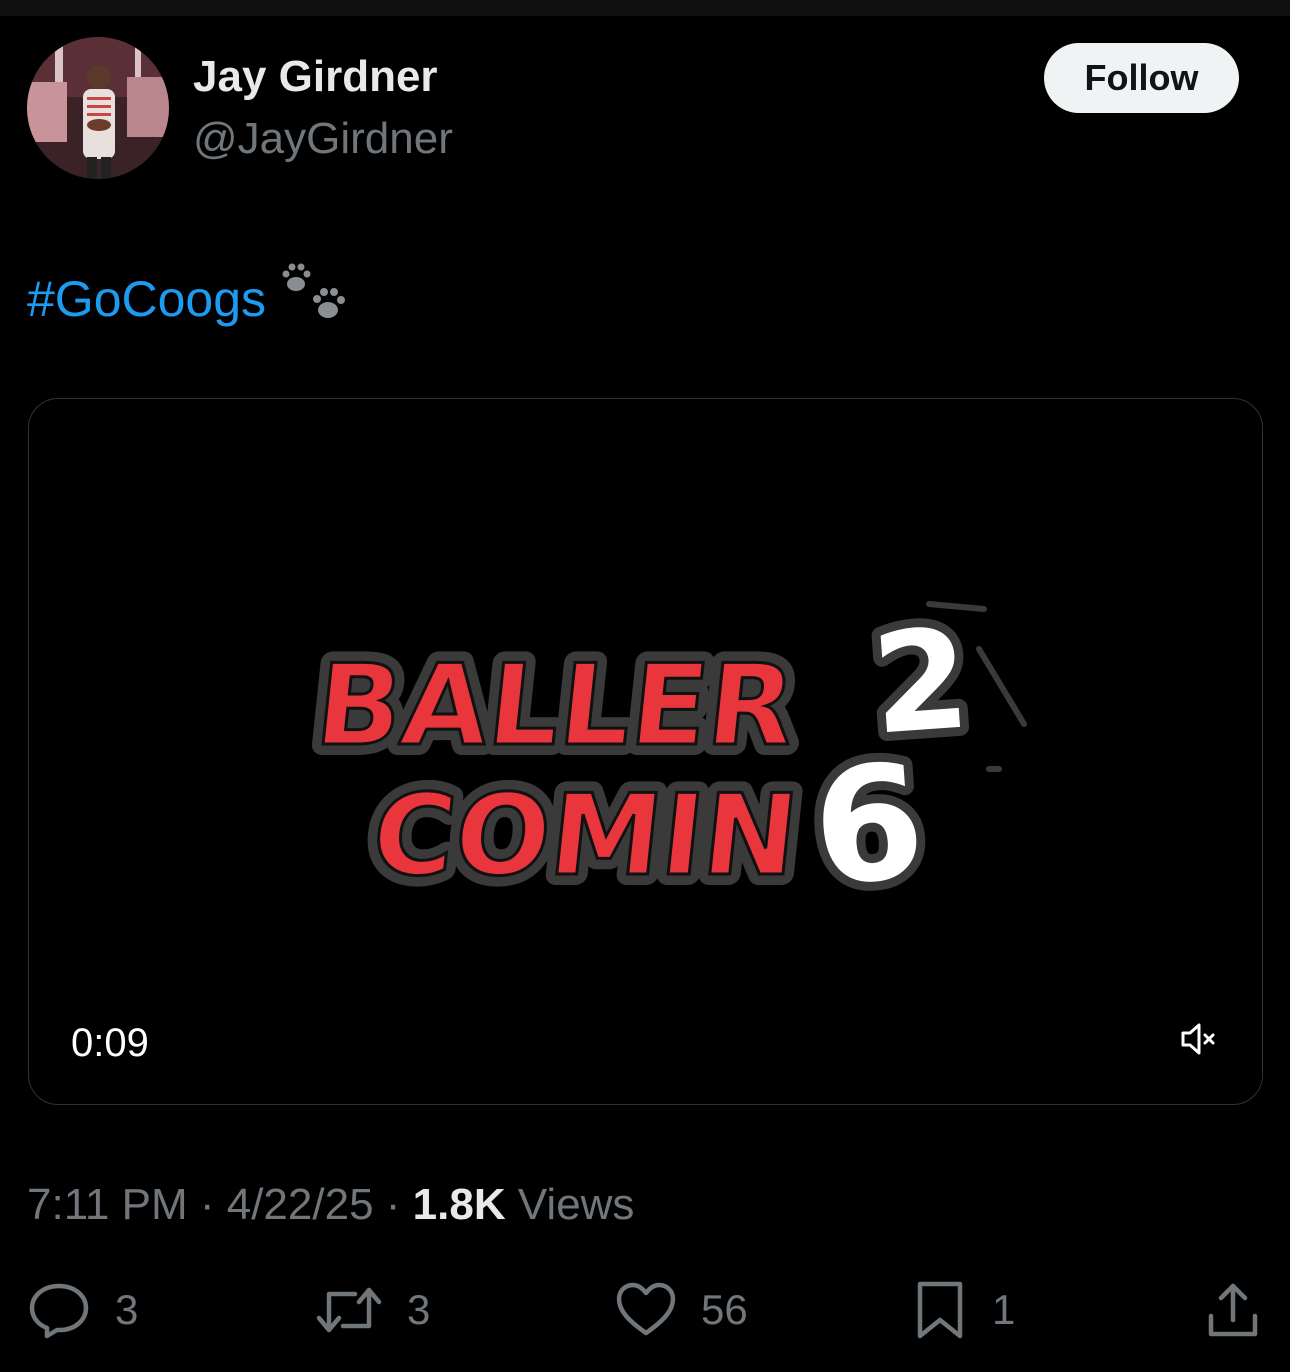 The width and height of the screenshot is (1290, 1372). I want to click on repost-count: 3, so click(419, 1309).